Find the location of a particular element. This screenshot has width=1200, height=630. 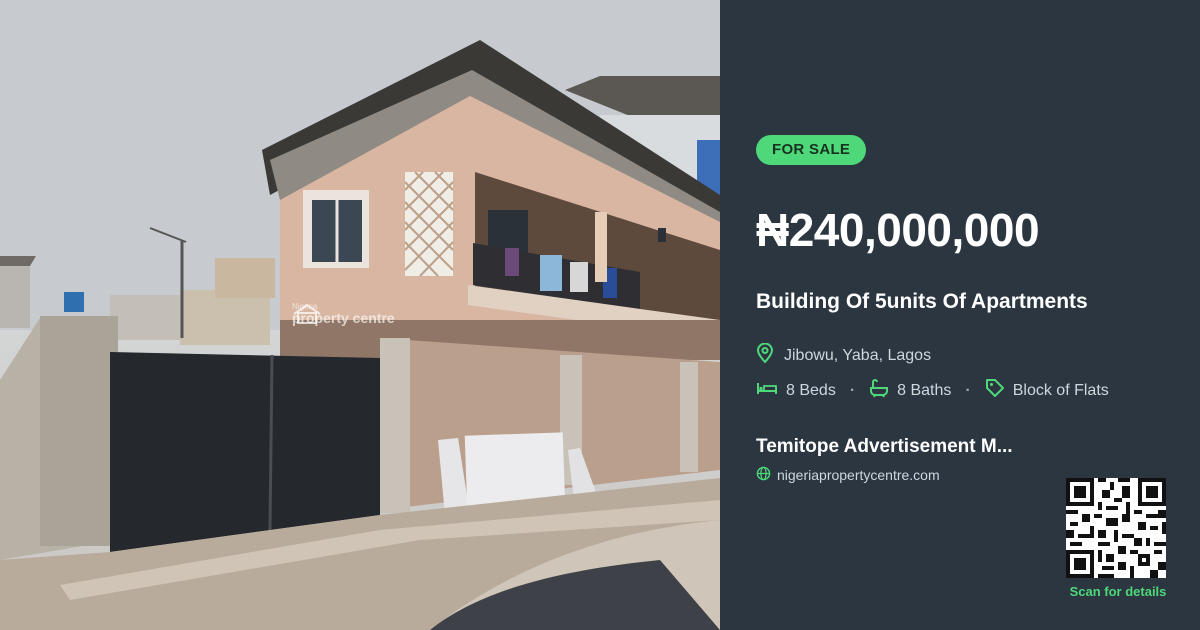

listing-title: Building Of 5units Of Apartments is located at coordinates (922, 301).